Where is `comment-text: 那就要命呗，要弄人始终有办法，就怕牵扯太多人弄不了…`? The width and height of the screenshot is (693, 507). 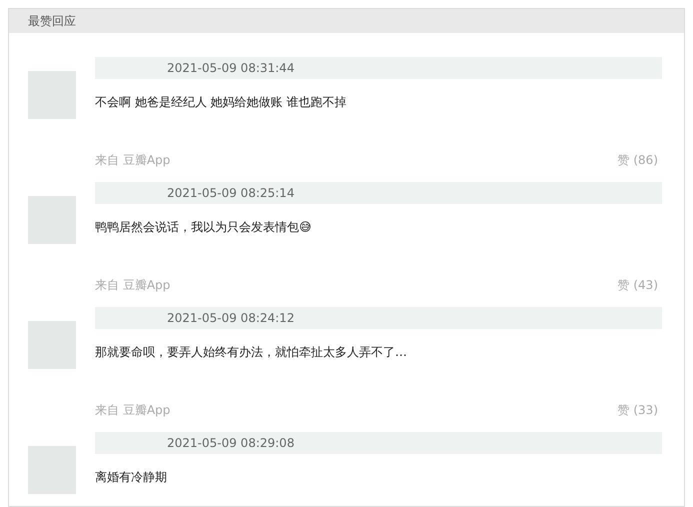
comment-text: 那就要命呗，要弄人始终有办法，就怕牵扯太多人弄不了… is located at coordinates (251, 352).